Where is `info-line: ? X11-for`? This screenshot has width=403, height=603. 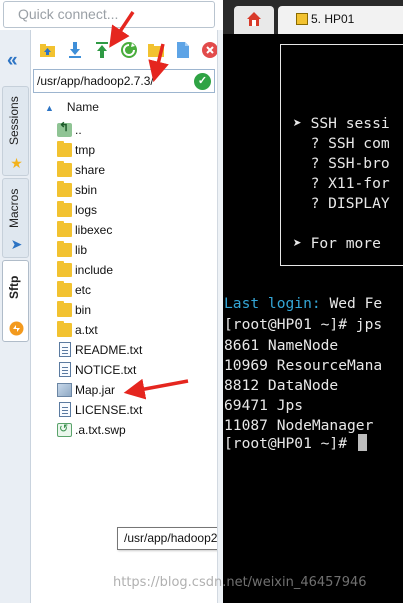 info-line: ? X11-for is located at coordinates (341, 183).